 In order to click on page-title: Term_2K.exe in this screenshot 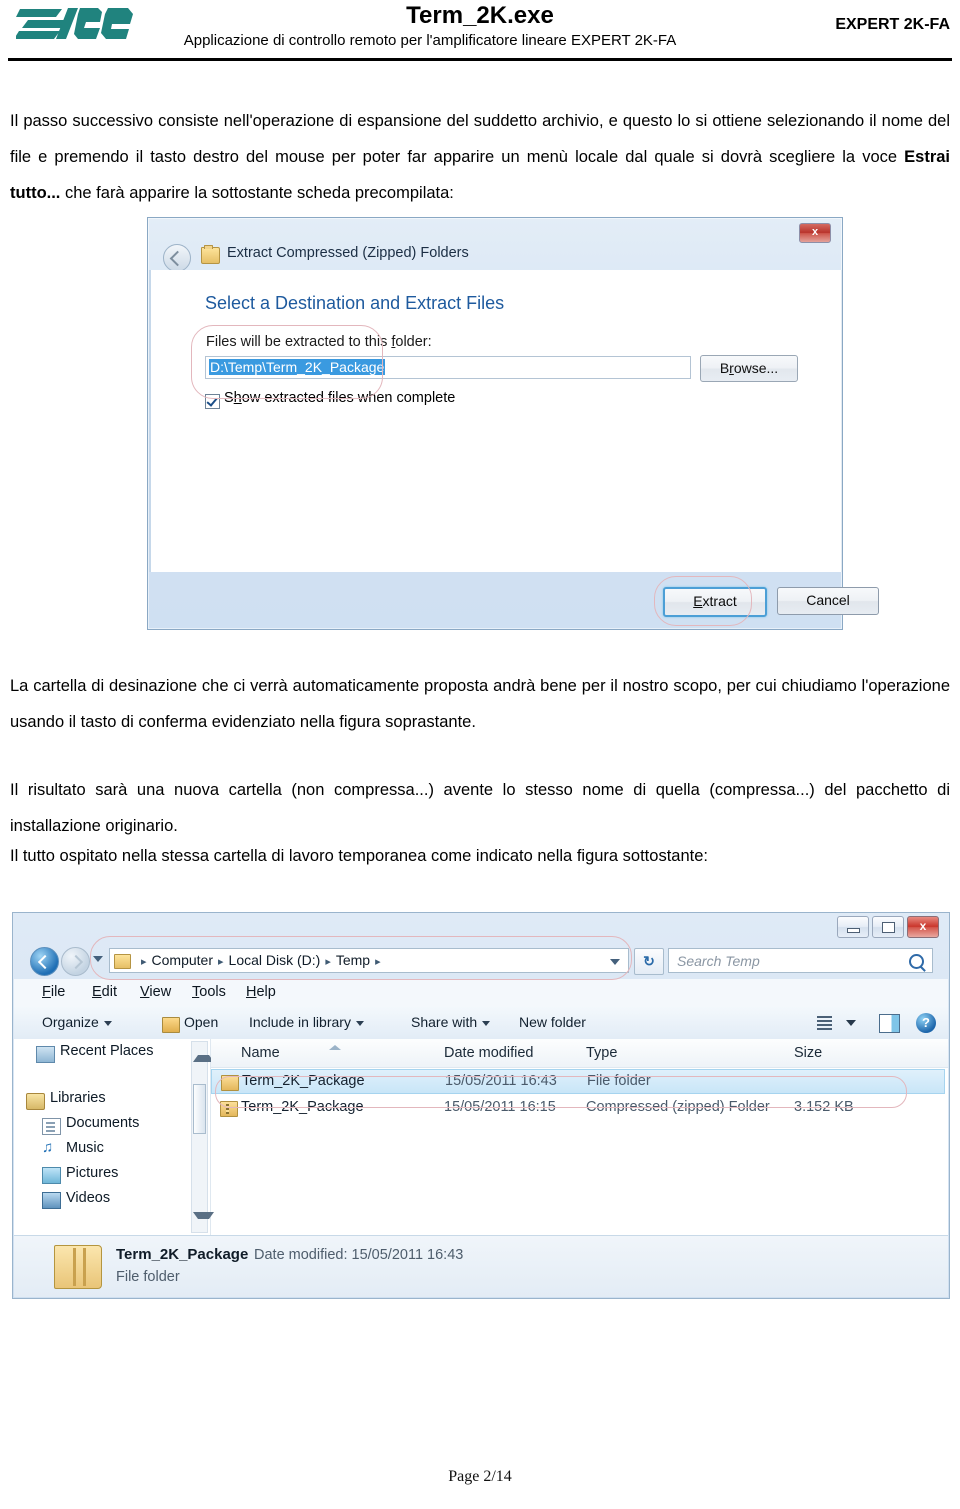, I will do `click(480, 15)`.